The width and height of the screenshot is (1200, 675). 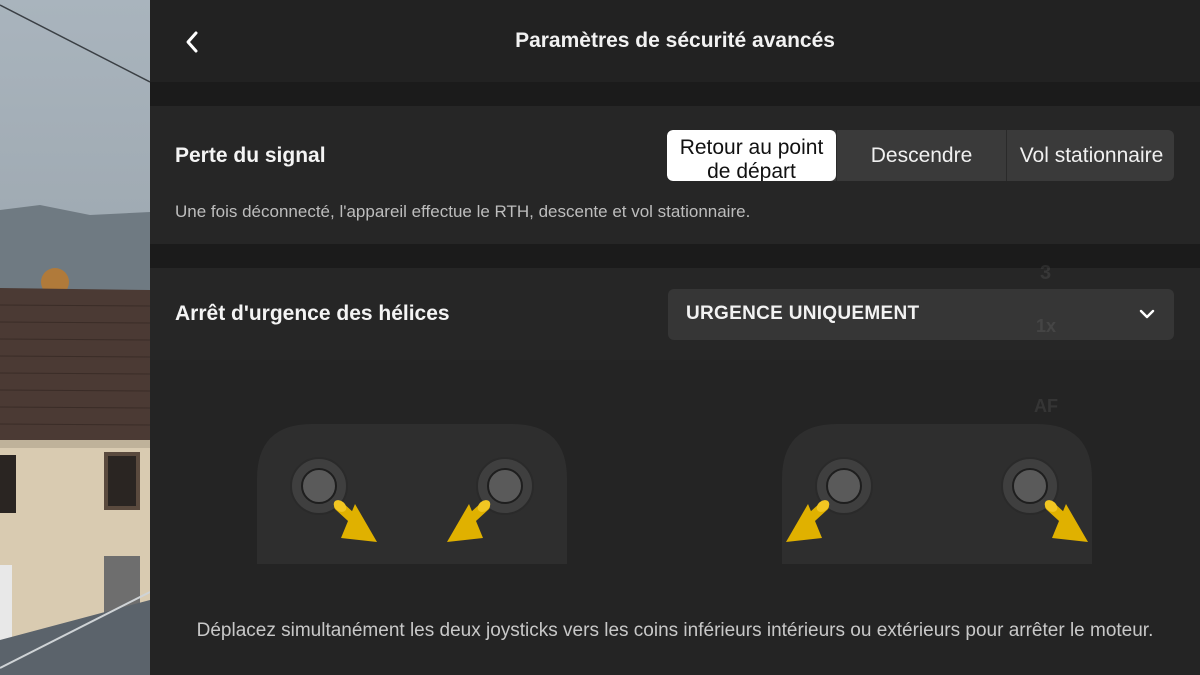 What do you see at coordinates (937, 494) in the screenshot?
I see `remote-outer-corners-icon` at bounding box center [937, 494].